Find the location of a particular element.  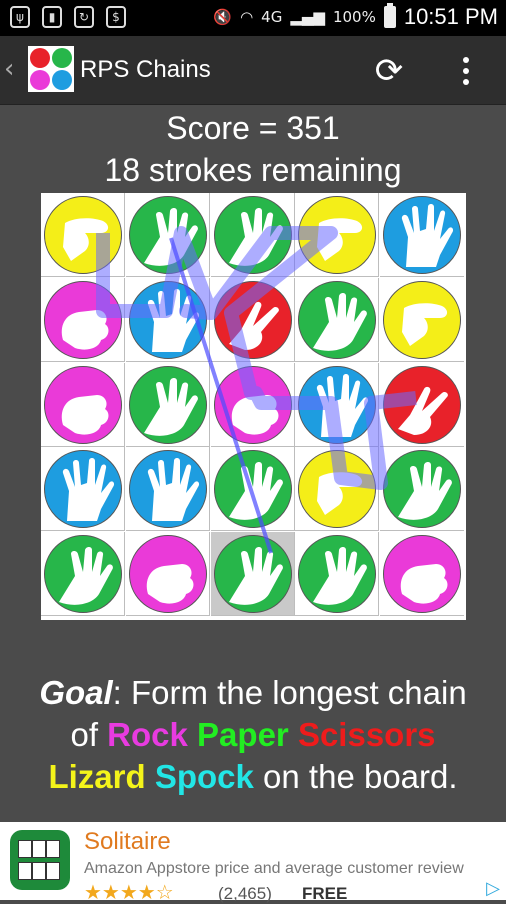

refresh-icon: ⟳ is located at coordinates (389, 71).